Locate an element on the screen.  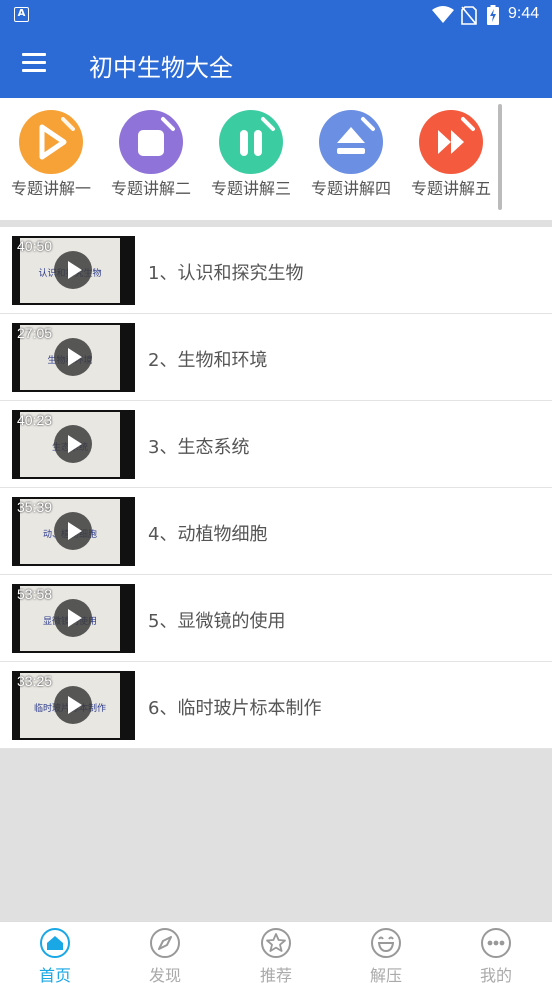
compass-icon is located at coordinates (165, 943).